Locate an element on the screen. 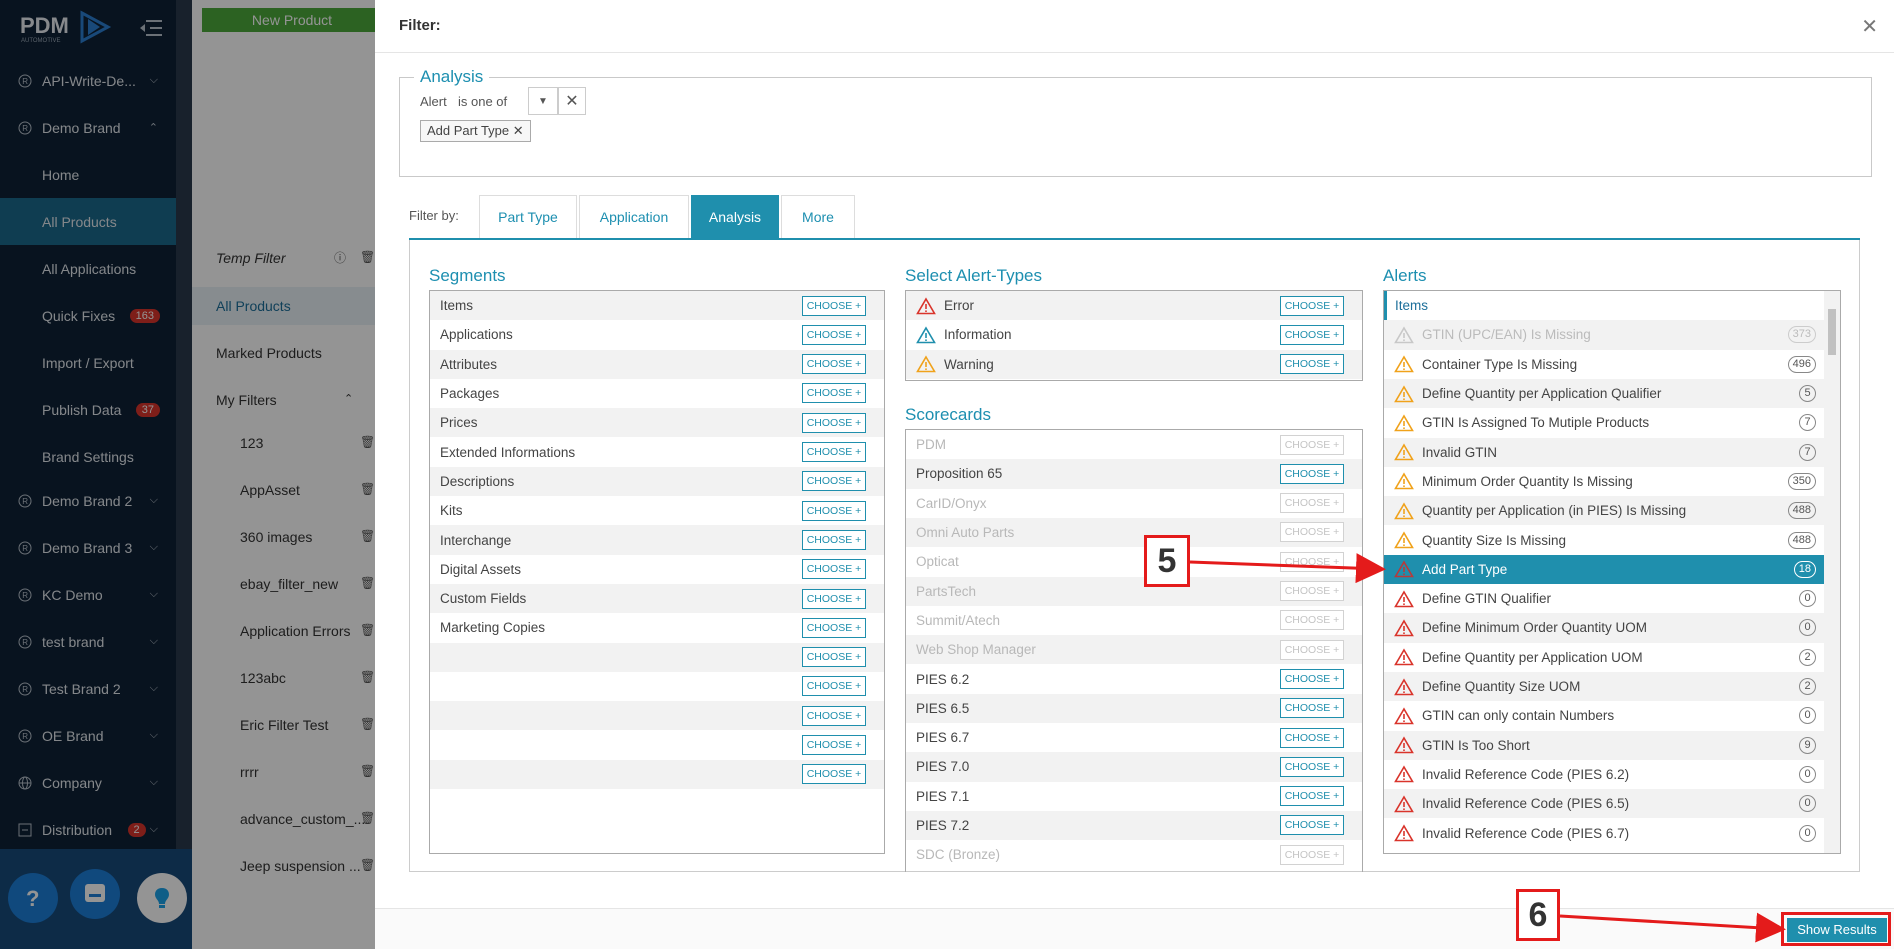 The width and height of the screenshot is (1894, 949). step-6-arrow is located at coordinates (1672, 927).